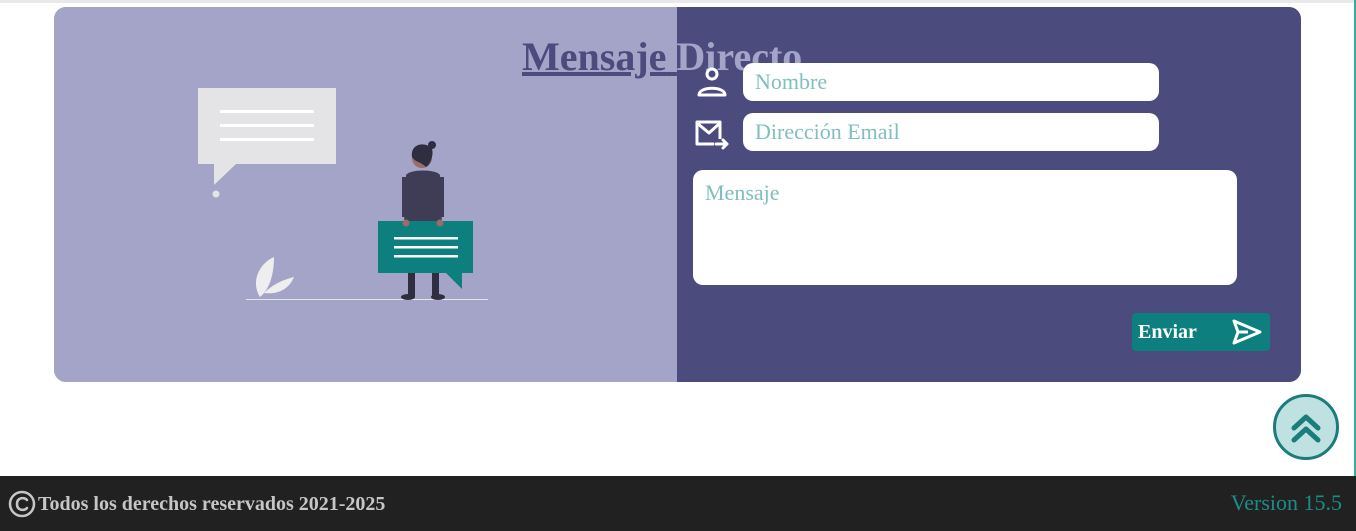  What do you see at coordinates (22, 504) in the screenshot?
I see `copyright-icon` at bounding box center [22, 504].